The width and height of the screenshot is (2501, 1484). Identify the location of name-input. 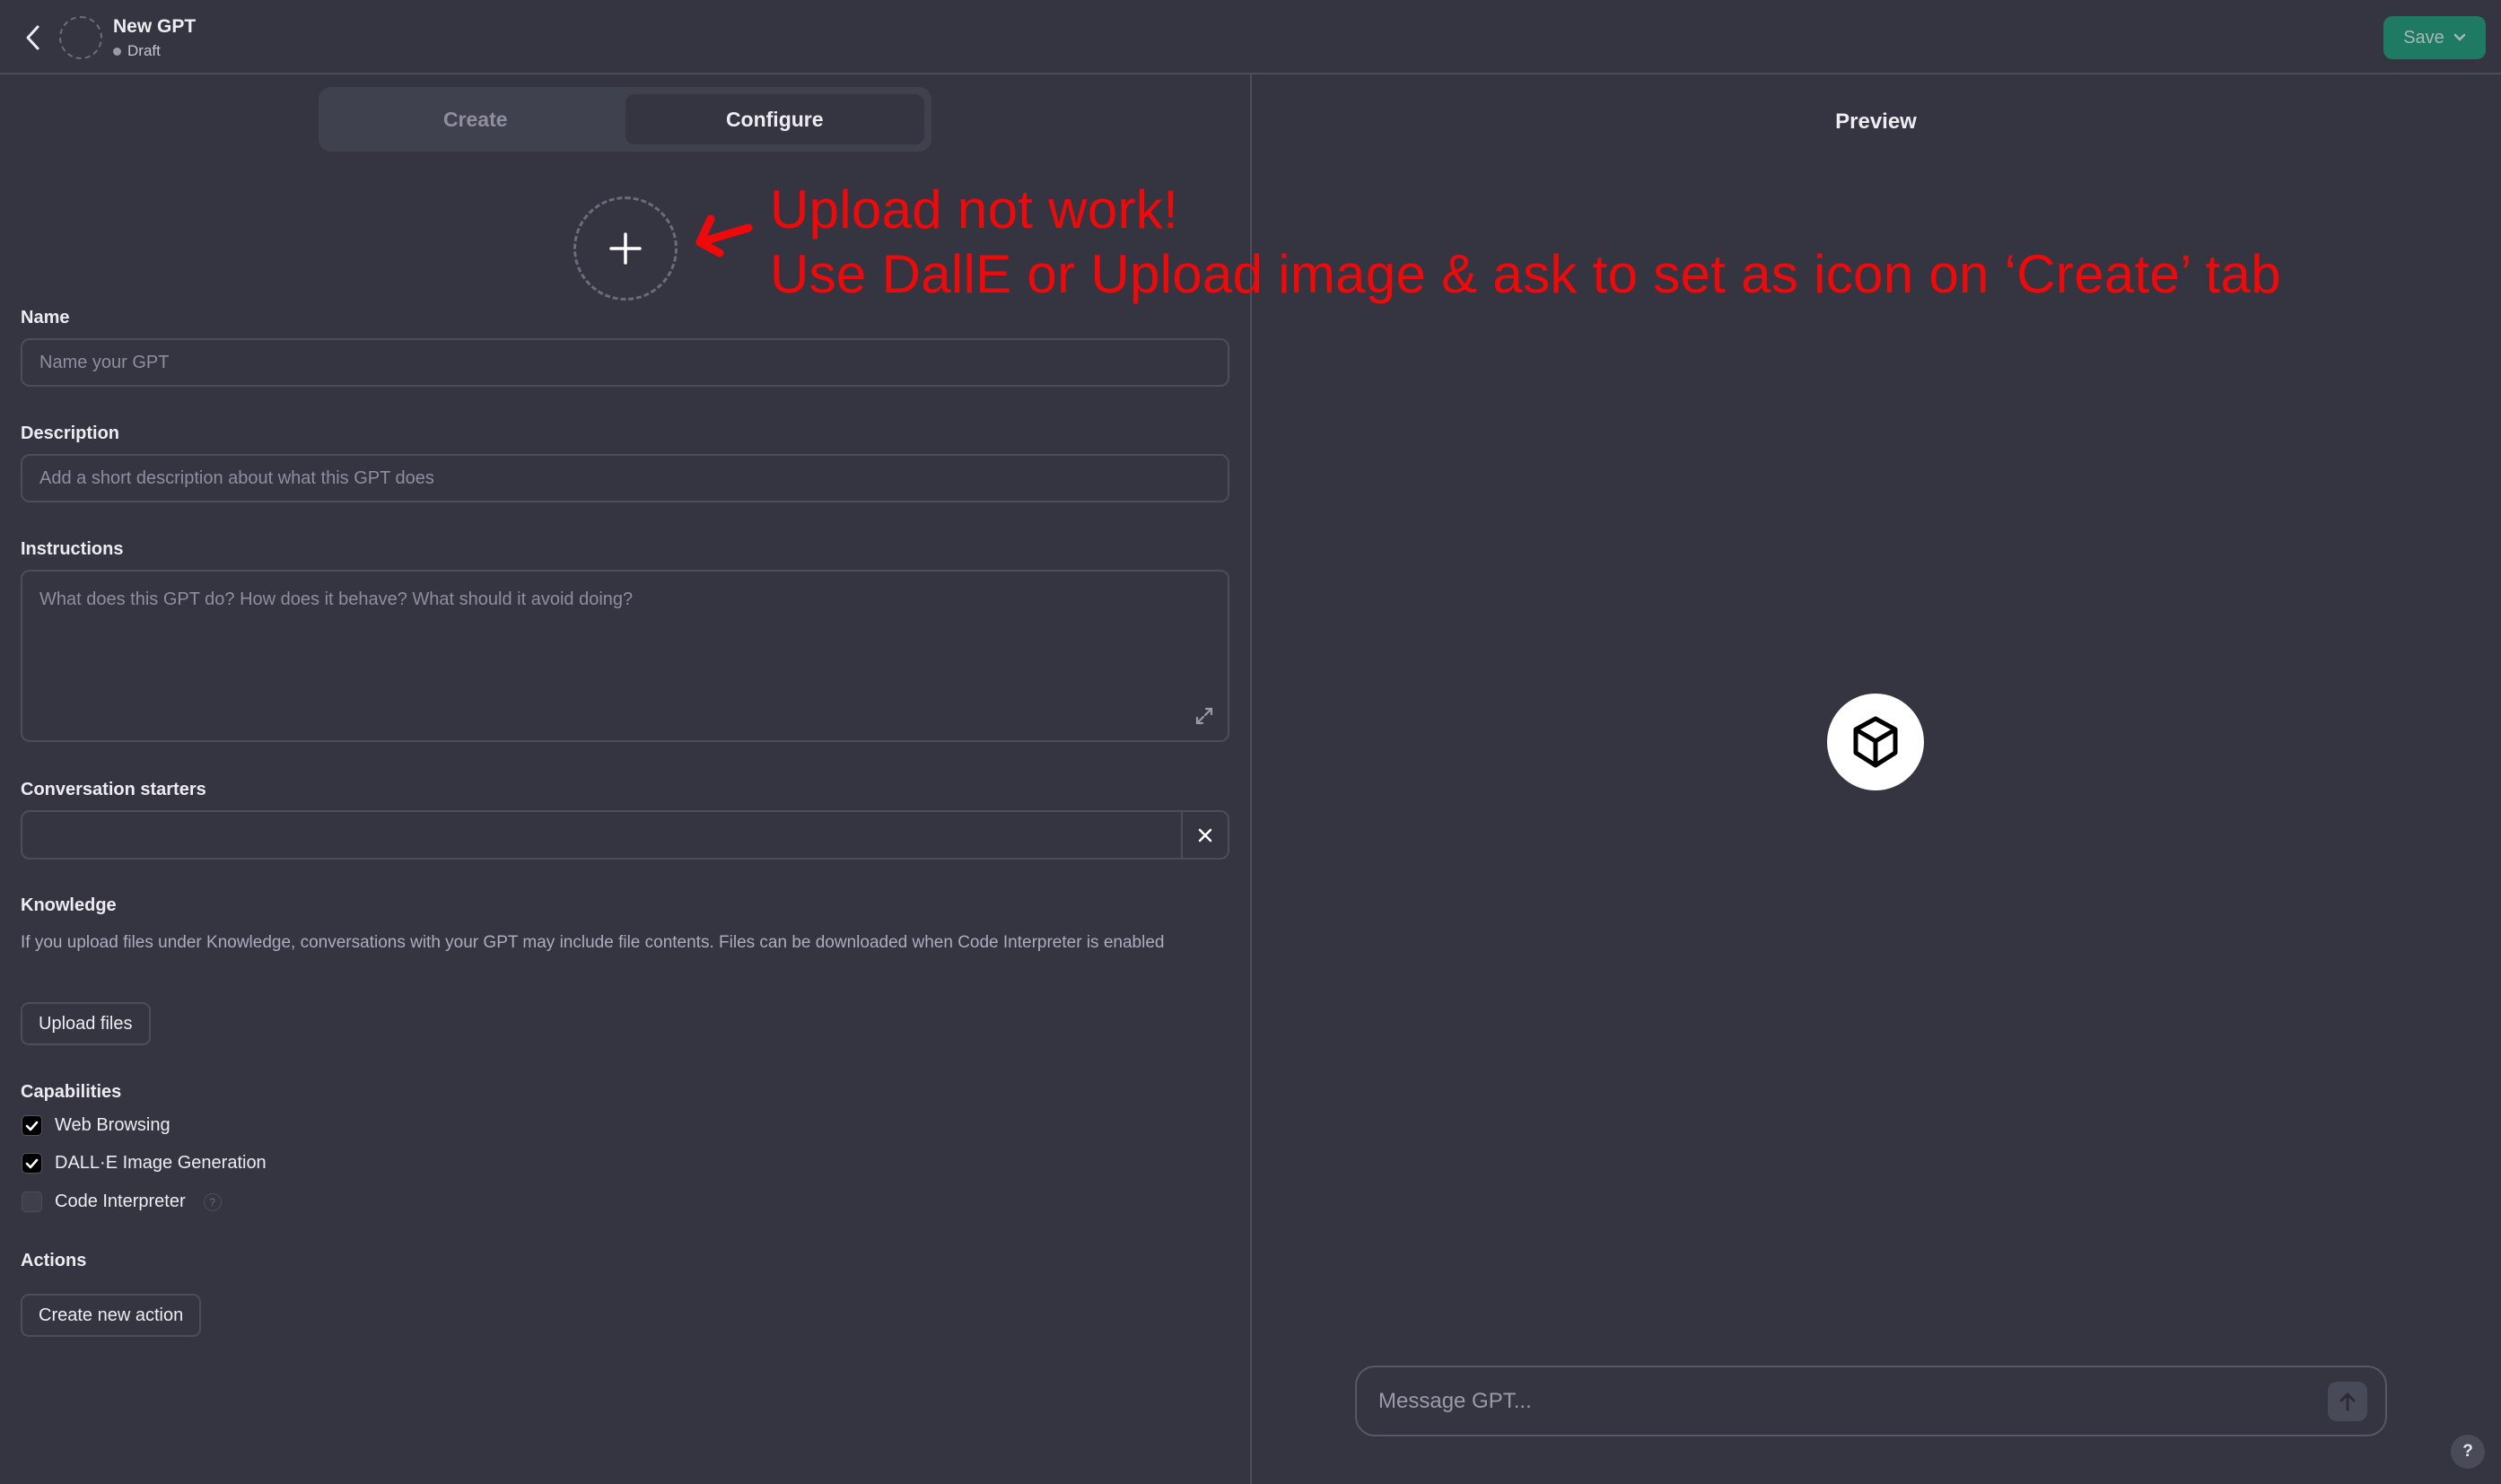
(625, 363).